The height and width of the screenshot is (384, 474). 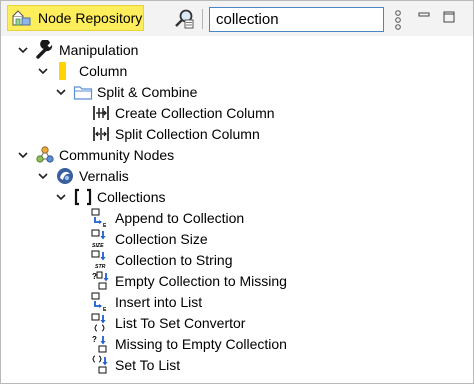 What do you see at coordinates (83, 196) in the screenshot?
I see `brackets-icon` at bounding box center [83, 196].